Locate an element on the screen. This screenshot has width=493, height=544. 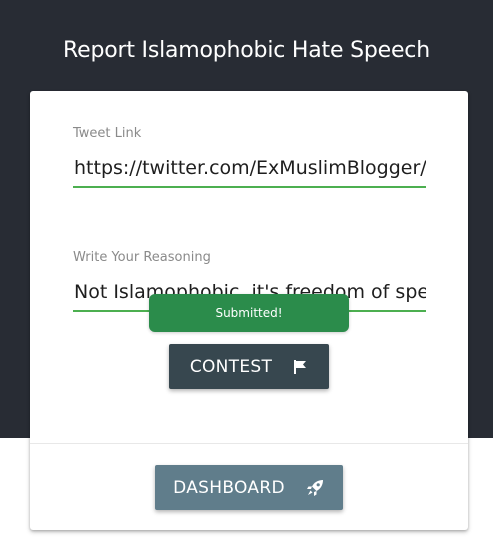
dashboard-button-label: DASHBOARD is located at coordinates (229, 487).